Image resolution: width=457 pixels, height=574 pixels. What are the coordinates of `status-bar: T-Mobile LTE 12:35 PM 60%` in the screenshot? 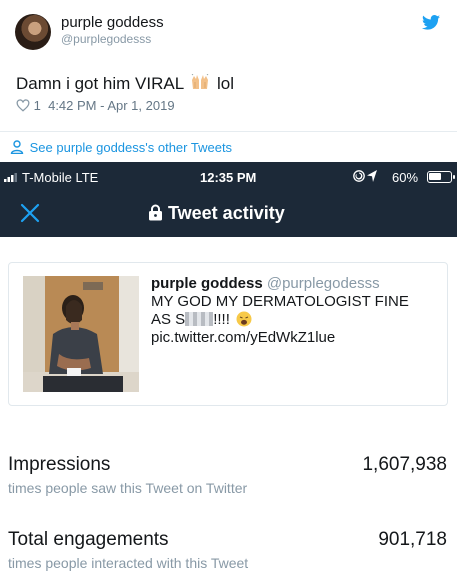 It's located at (228, 177).